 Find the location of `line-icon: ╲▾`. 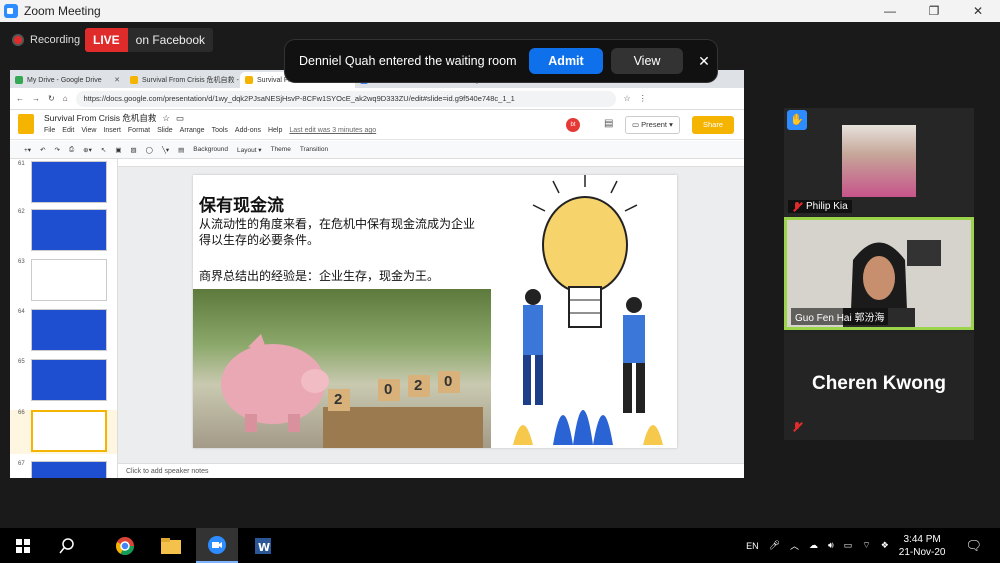

line-icon: ╲▾ is located at coordinates (165, 150).